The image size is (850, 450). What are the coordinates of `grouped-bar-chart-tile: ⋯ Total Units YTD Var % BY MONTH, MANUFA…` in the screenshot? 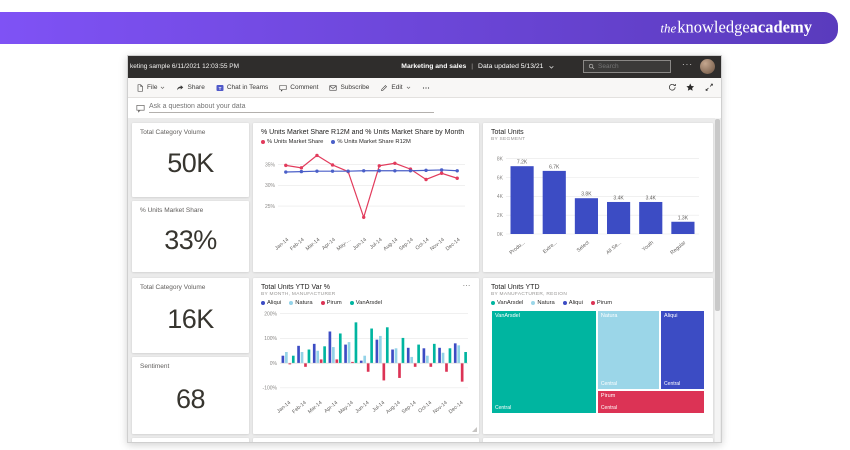 It's located at (366, 356).